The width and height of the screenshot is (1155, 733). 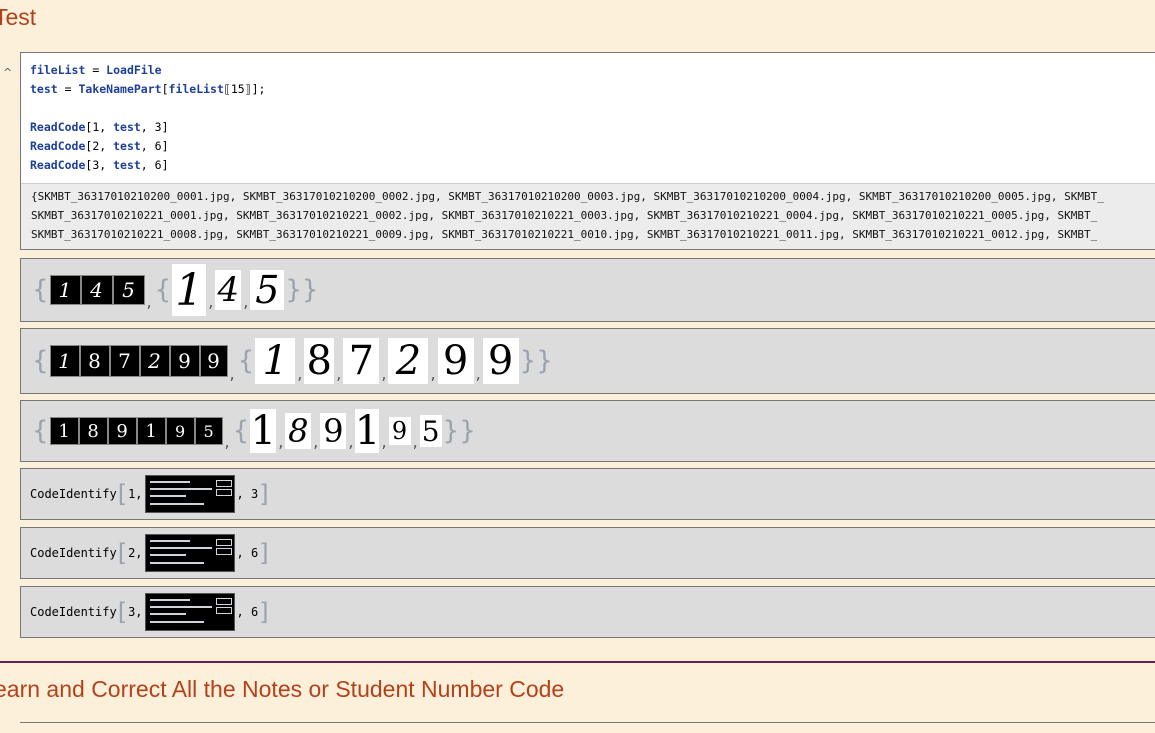 What do you see at coordinates (577, 662) in the screenshot?
I see `section-divider` at bounding box center [577, 662].